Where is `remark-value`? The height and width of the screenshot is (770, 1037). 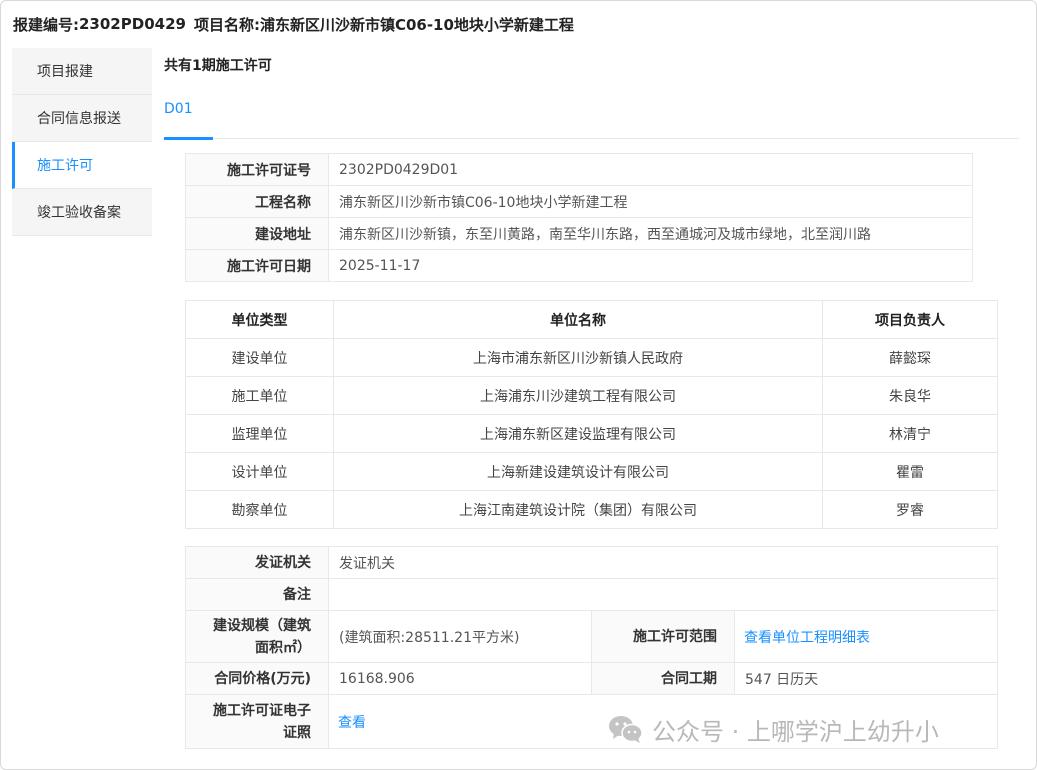 remark-value is located at coordinates (663, 594).